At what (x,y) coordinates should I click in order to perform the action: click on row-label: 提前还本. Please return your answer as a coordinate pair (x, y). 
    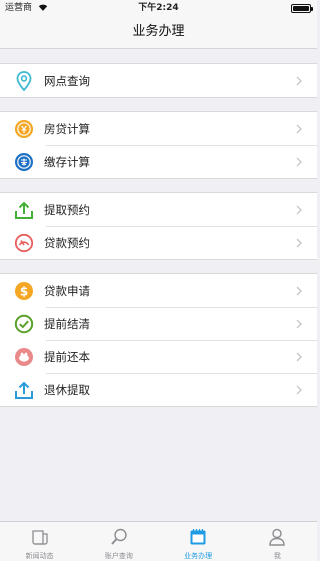
    Looking at the image, I should click on (67, 356).